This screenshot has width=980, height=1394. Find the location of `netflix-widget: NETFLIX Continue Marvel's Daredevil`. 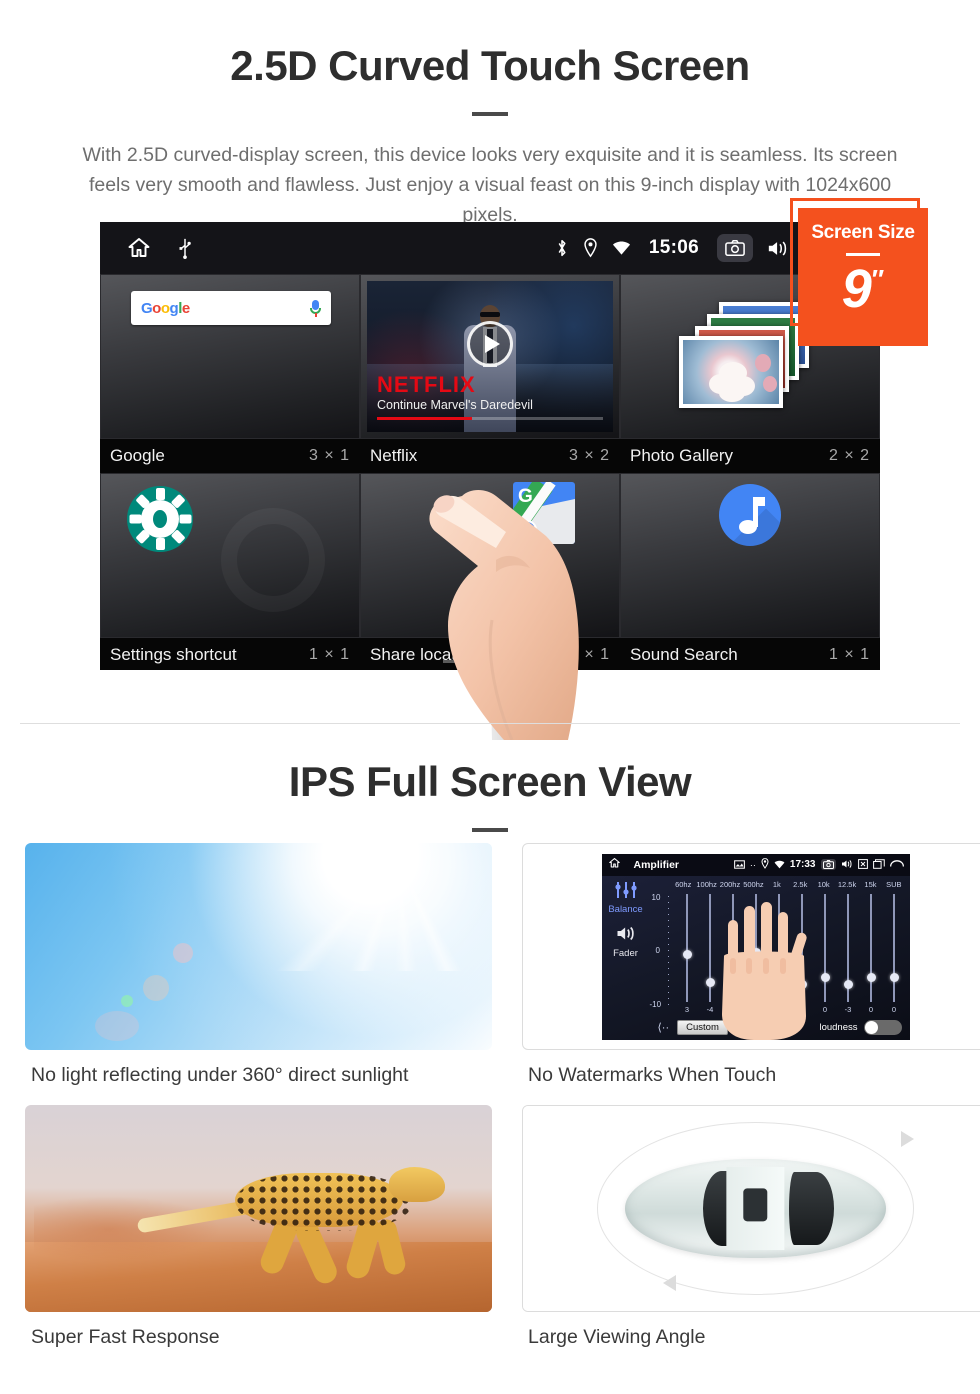

netflix-widget: NETFLIX Continue Marvel's Daredevil is located at coordinates (490, 356).